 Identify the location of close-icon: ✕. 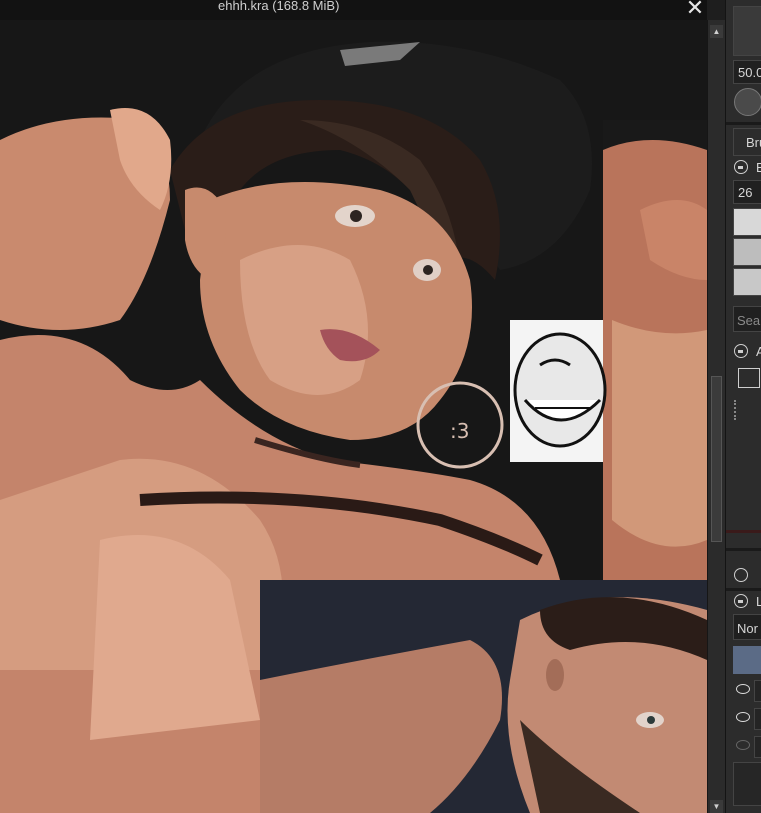
(695, 9).